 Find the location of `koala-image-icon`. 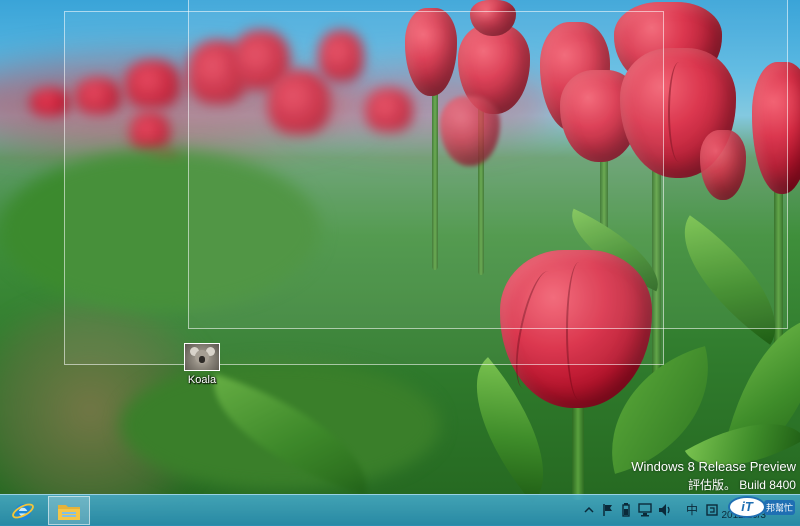

koala-image-icon is located at coordinates (202, 357).